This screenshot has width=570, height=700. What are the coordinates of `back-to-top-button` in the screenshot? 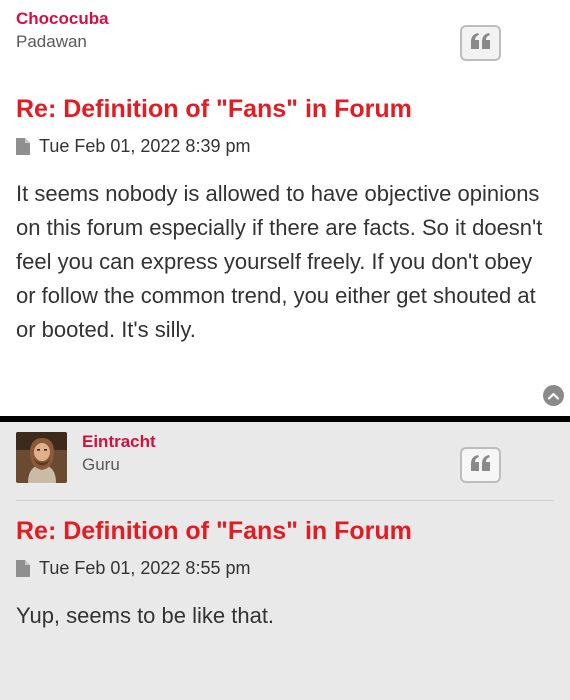 It's located at (553, 395).